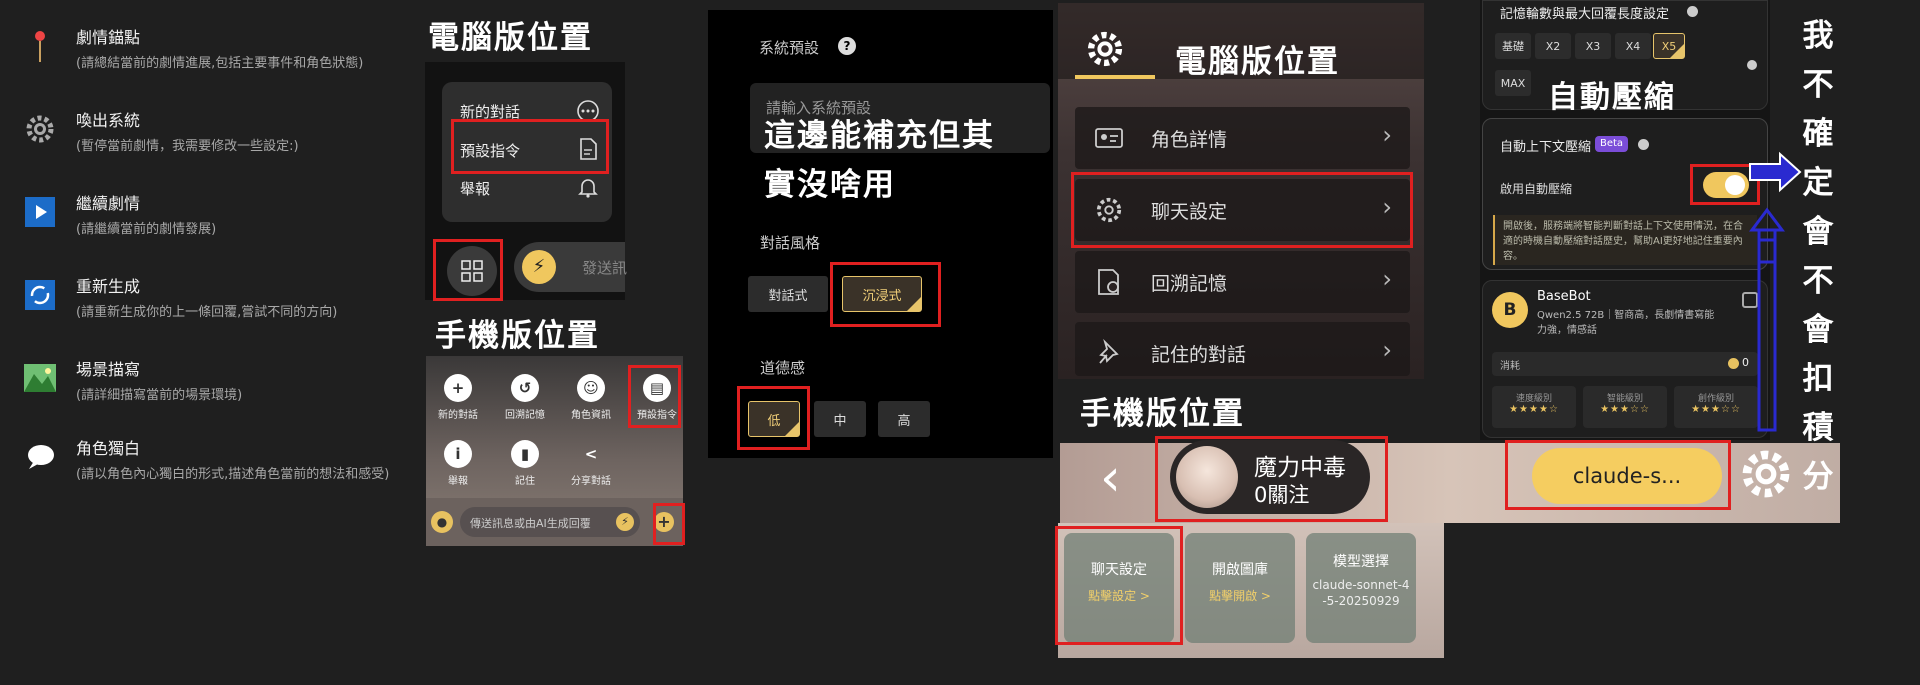  What do you see at coordinates (108, 203) in the screenshot?
I see `menu-item-title: 繼續劇情` at bounding box center [108, 203].